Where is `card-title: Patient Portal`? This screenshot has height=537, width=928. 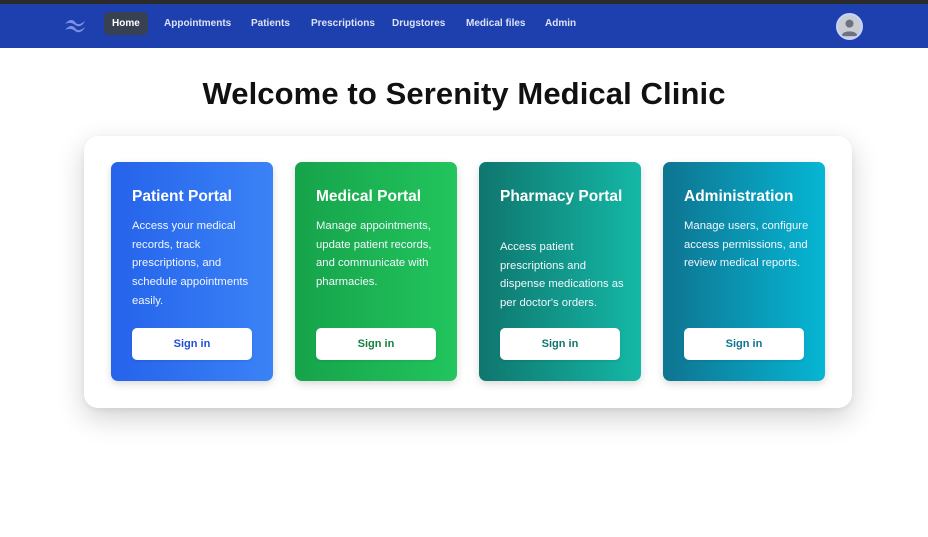 card-title: Patient Portal is located at coordinates (182, 196).